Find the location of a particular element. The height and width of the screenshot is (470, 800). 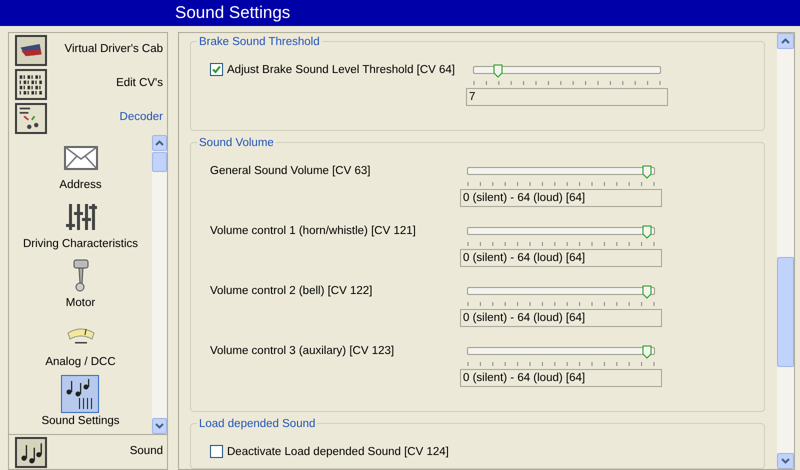

sidebar-item: Motor is located at coordinates (81, 286).